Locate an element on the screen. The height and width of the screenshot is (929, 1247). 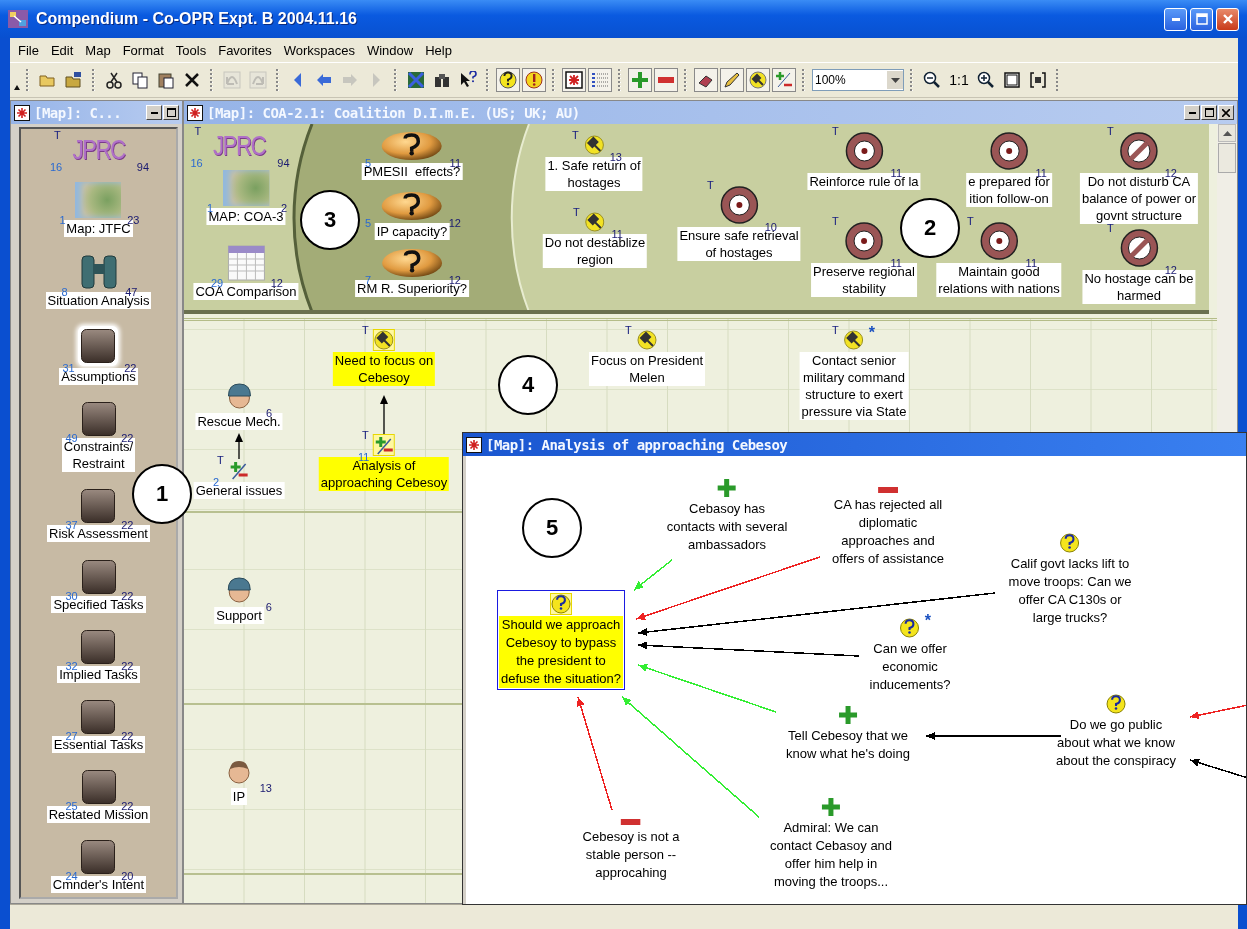
node-count: 32 is located at coordinates (71, 665).